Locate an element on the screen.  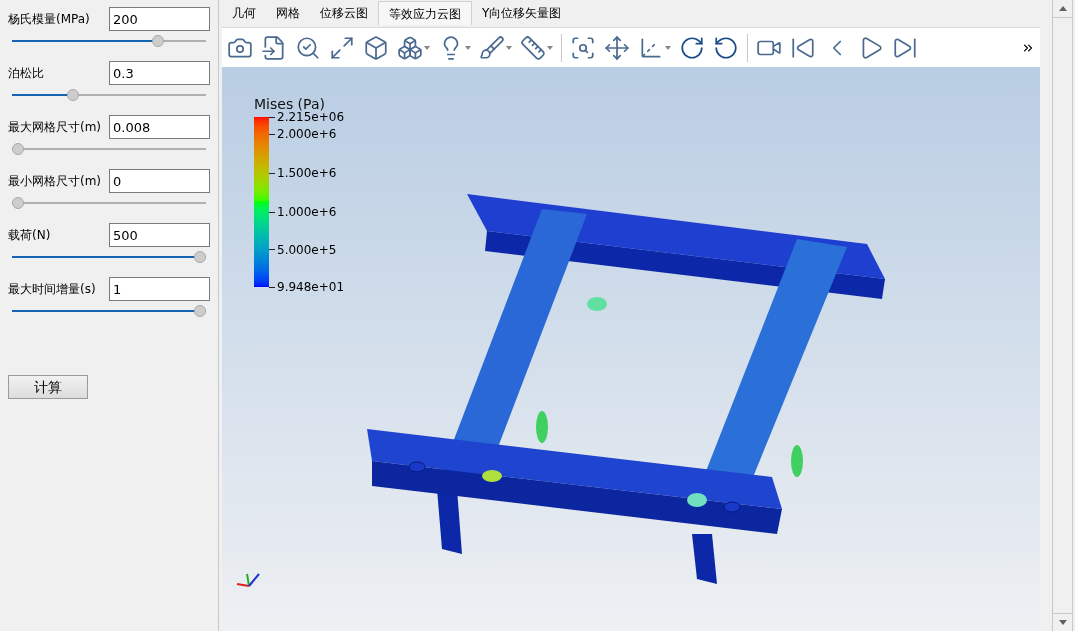
legend-label: 2.000e+6 is located at coordinates (307, 134).